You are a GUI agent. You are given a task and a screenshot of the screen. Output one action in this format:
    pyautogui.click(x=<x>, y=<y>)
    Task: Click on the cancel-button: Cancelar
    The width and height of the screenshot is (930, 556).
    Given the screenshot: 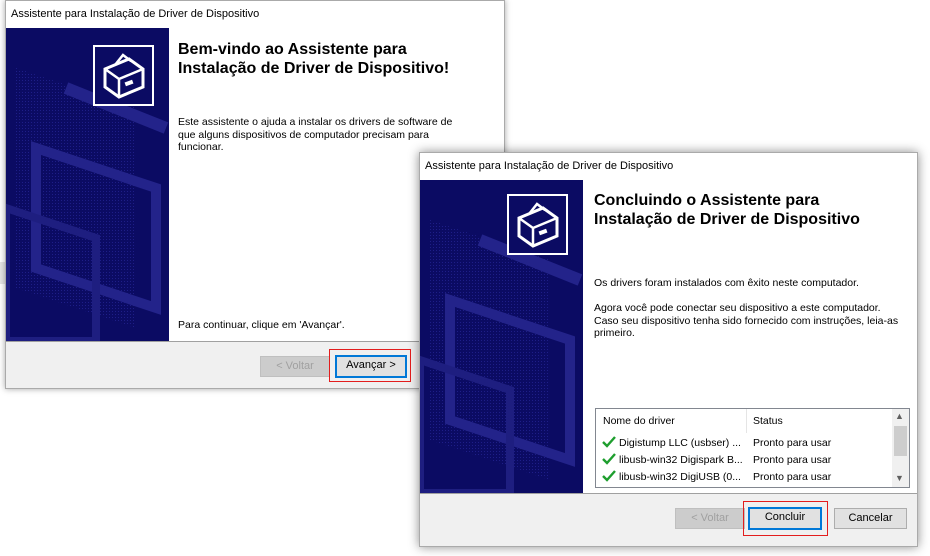 What is the action you would take?
    pyautogui.click(x=870, y=518)
    